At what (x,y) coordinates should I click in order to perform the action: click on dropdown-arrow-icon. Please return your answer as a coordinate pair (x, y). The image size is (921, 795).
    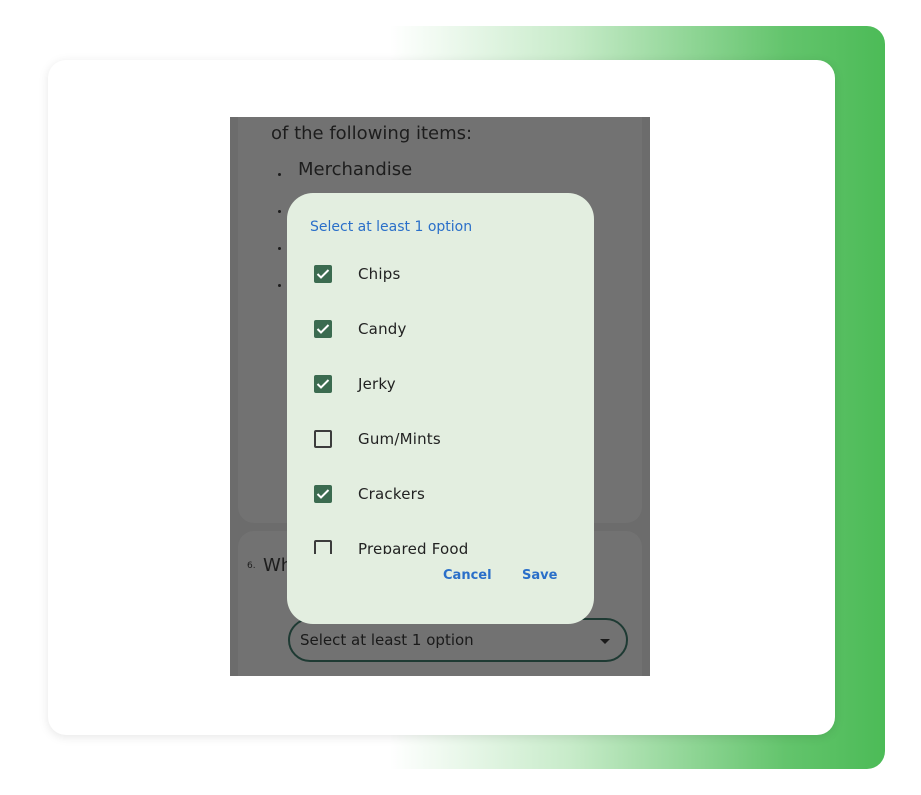
    Looking at the image, I should click on (605, 641).